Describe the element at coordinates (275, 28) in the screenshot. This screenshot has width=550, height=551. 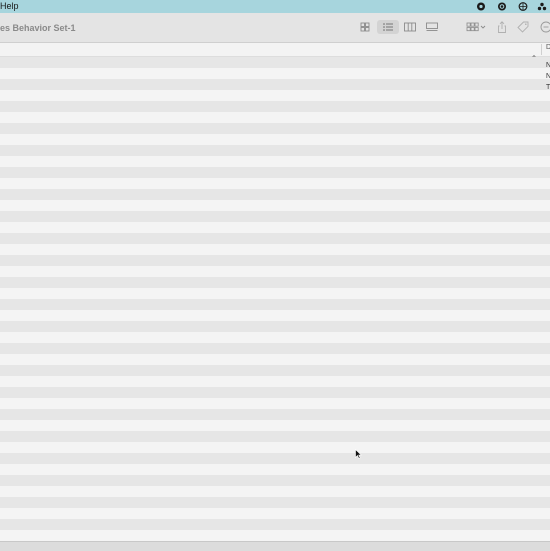
I see `finder-toolbar: es Behavior Set-1` at that location.